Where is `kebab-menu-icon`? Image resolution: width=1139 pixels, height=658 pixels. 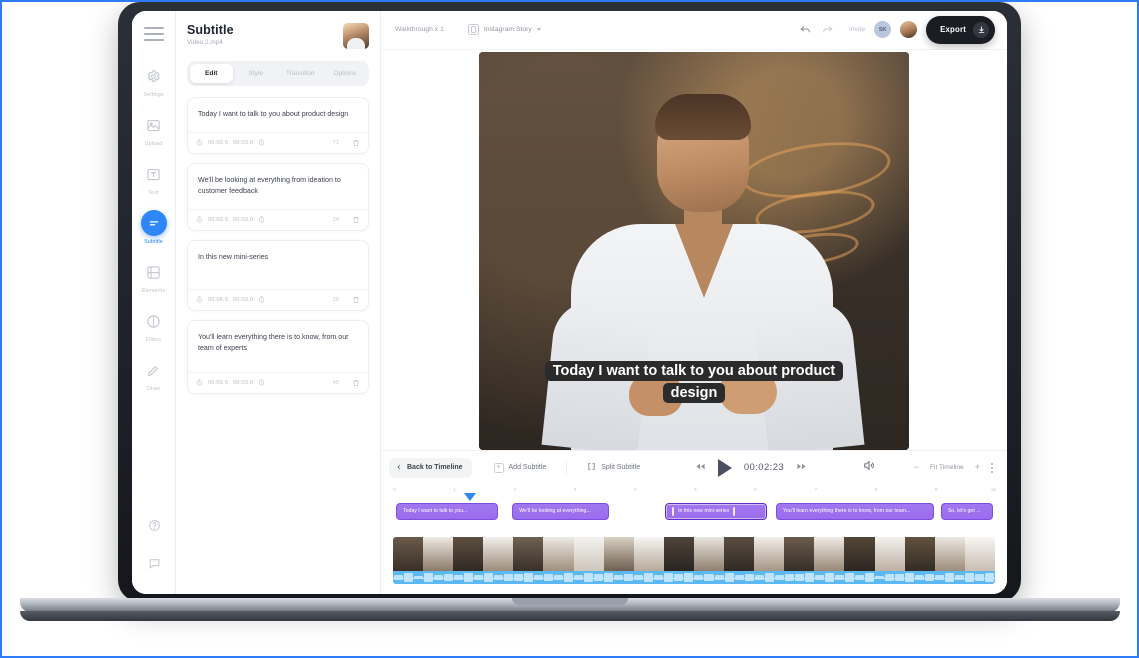 kebab-menu-icon is located at coordinates (992, 467).